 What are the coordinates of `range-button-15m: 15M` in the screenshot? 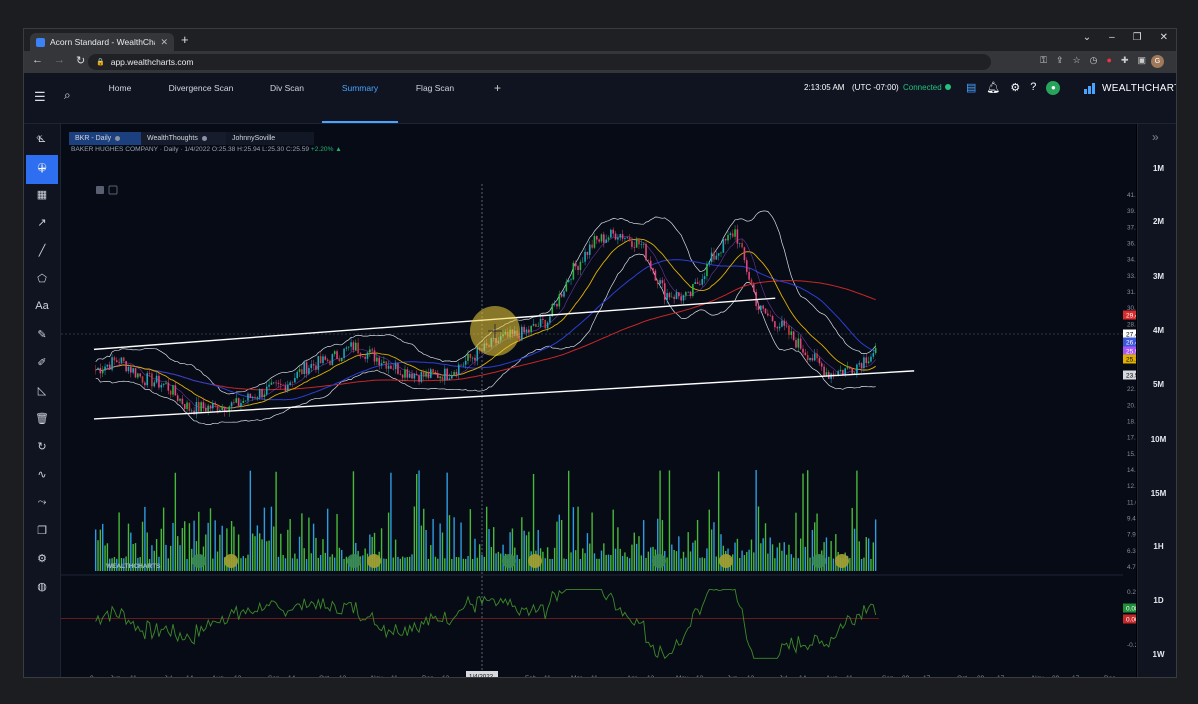 It's located at (1157, 493).